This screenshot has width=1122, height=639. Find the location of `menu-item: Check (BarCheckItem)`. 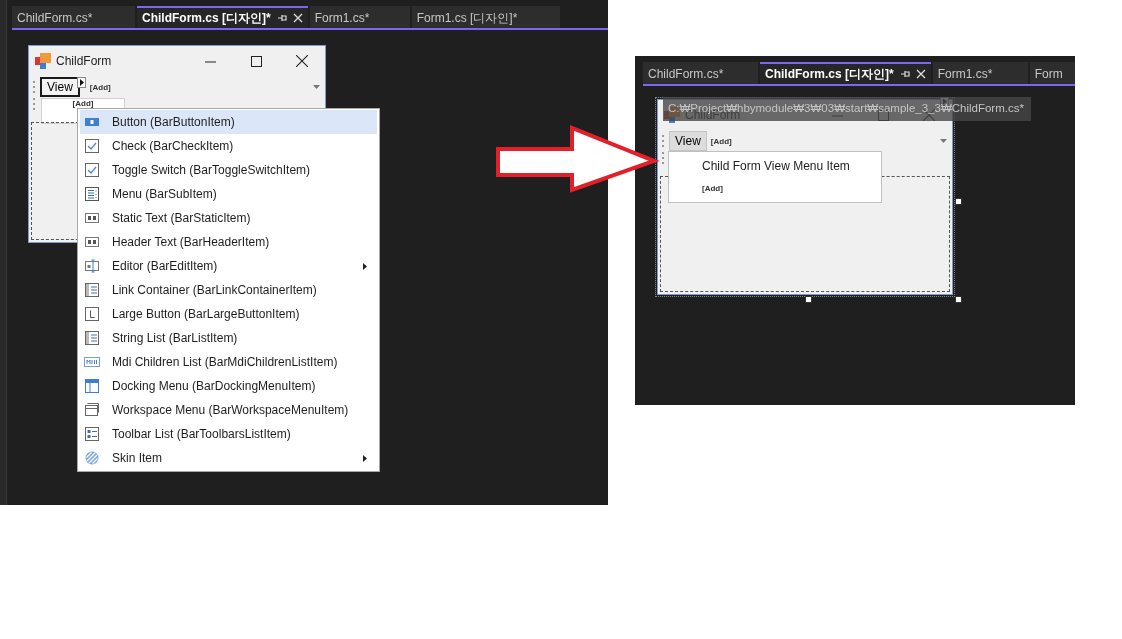

menu-item: Check (BarCheckItem) is located at coordinates (228, 146).